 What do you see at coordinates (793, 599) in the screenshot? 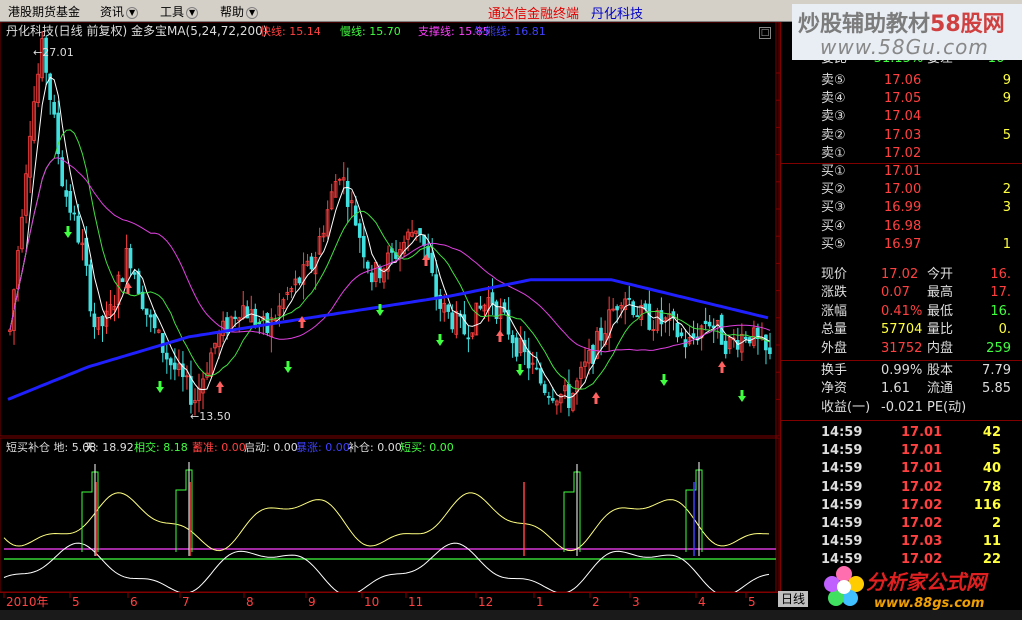
I see `period-tab-daily: 日线` at bounding box center [793, 599].